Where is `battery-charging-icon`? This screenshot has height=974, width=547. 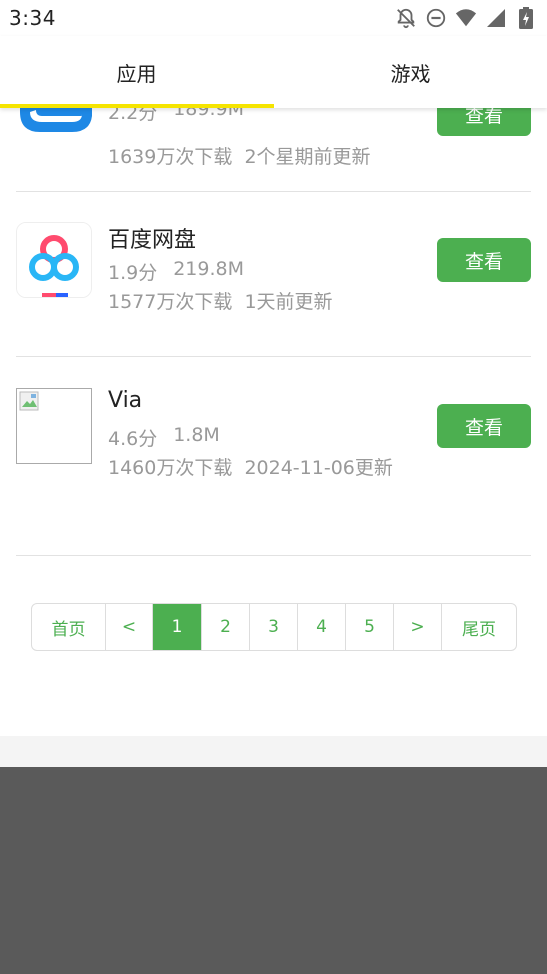 battery-charging-icon is located at coordinates (526, 18).